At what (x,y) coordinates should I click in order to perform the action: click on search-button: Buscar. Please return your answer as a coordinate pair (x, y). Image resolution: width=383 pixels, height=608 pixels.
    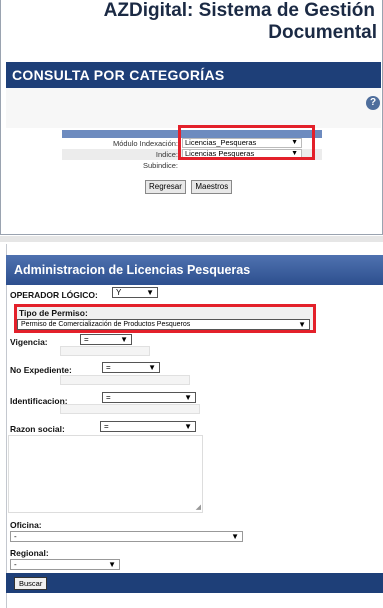
    Looking at the image, I should click on (31, 583).